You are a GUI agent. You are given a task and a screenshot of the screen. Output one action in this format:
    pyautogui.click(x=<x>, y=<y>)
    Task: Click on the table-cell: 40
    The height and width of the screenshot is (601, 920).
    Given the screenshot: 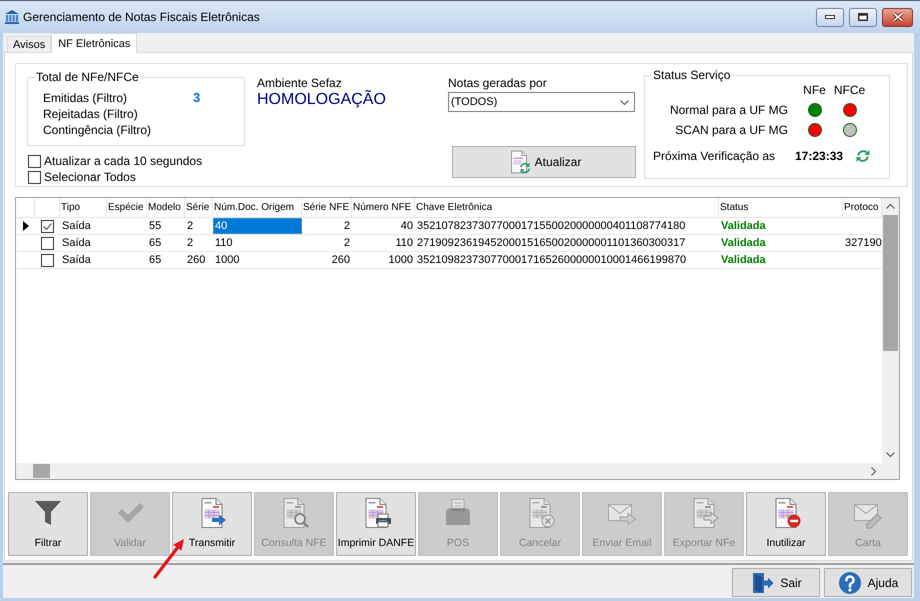 What is the action you would take?
    pyautogui.click(x=257, y=226)
    